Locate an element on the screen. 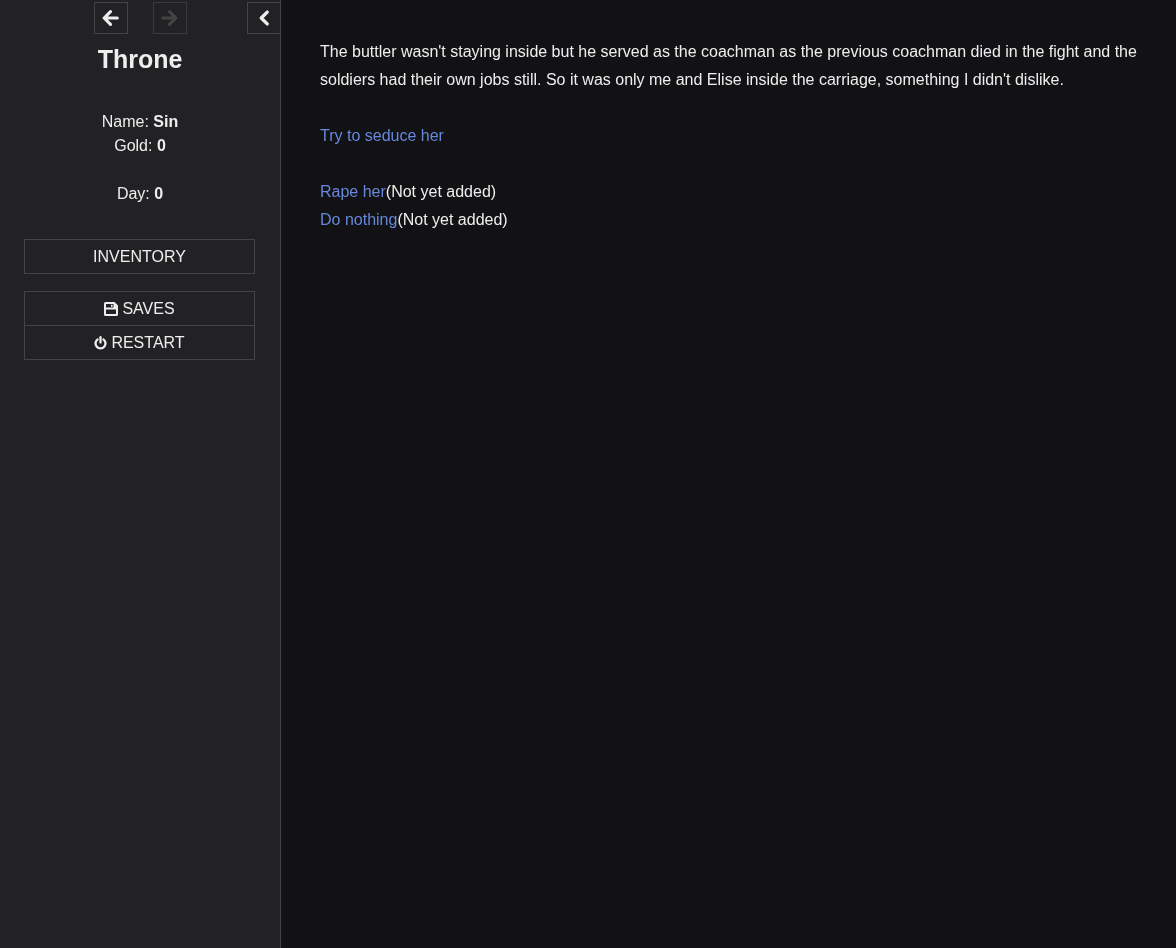 The height and width of the screenshot is (948, 1176). stat-line: Name: Sin is located at coordinates (140, 121).